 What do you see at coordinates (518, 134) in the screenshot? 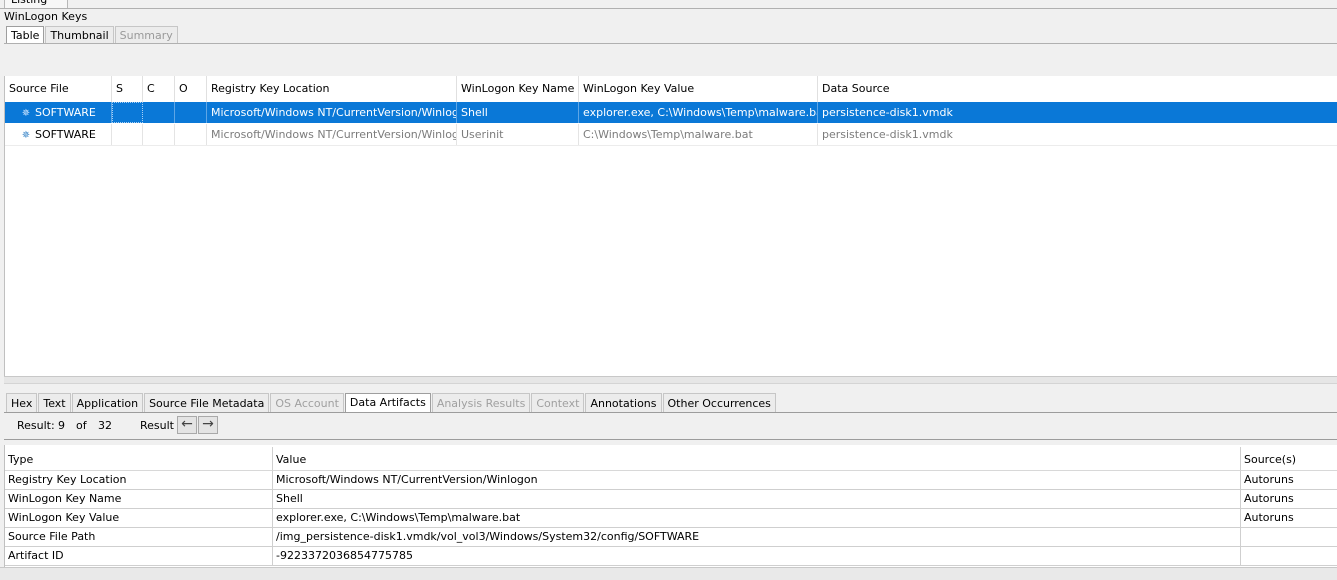
I see `cell-key-name: Userinit` at bounding box center [518, 134].